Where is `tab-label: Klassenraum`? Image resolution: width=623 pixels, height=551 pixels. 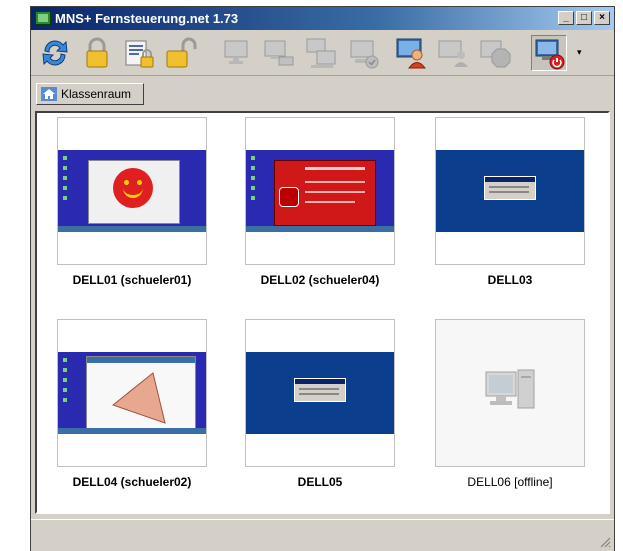
tab-label: Klassenraum is located at coordinates (96, 94).